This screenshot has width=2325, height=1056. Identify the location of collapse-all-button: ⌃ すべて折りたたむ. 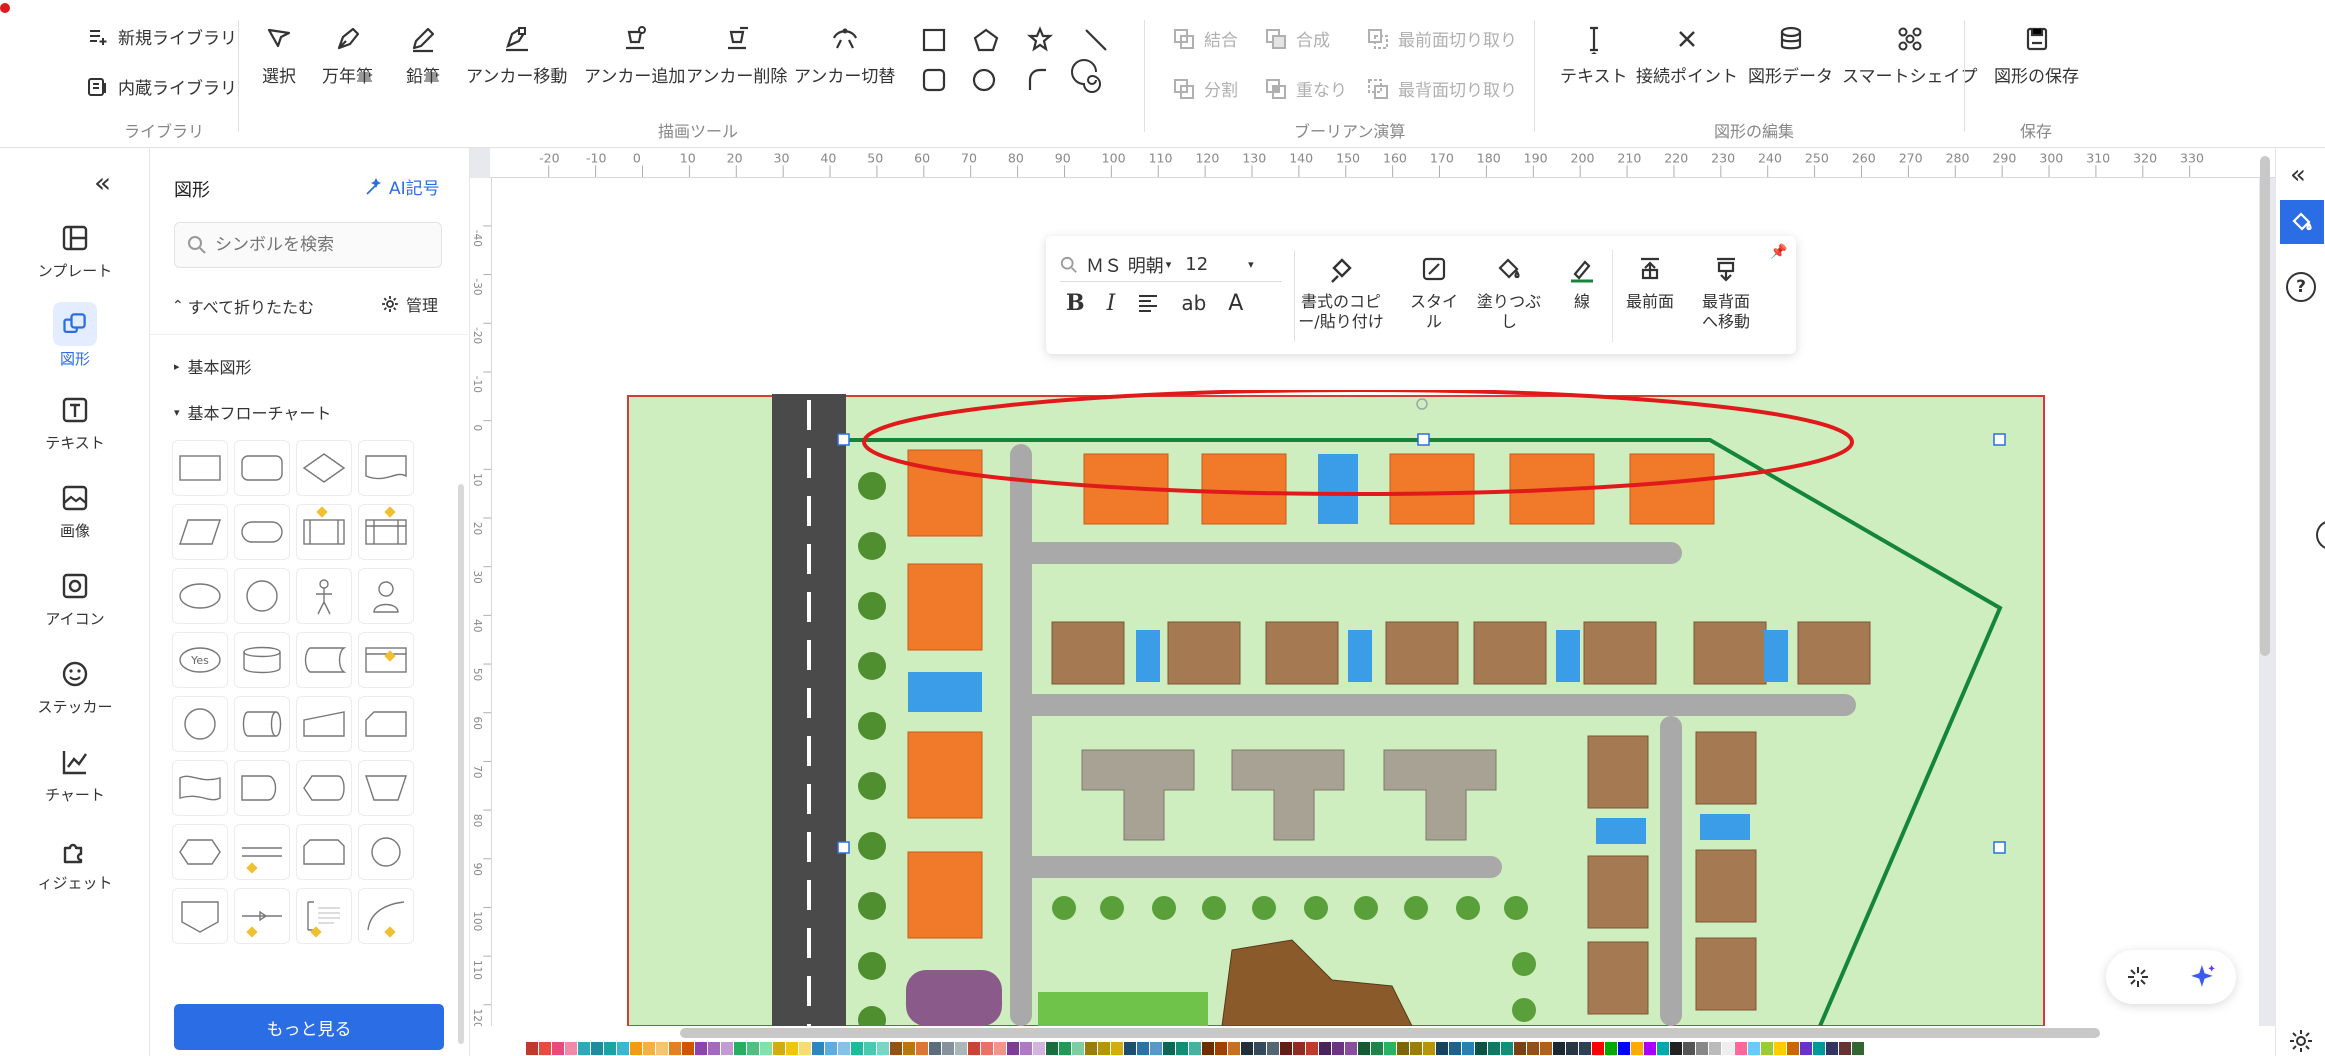
(243, 306).